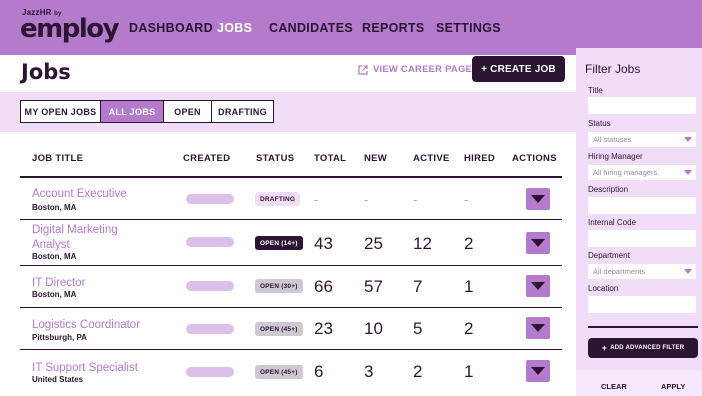  Describe the element at coordinates (279, 286) in the screenshot. I see `status-badge: OPEN (30+)` at that location.